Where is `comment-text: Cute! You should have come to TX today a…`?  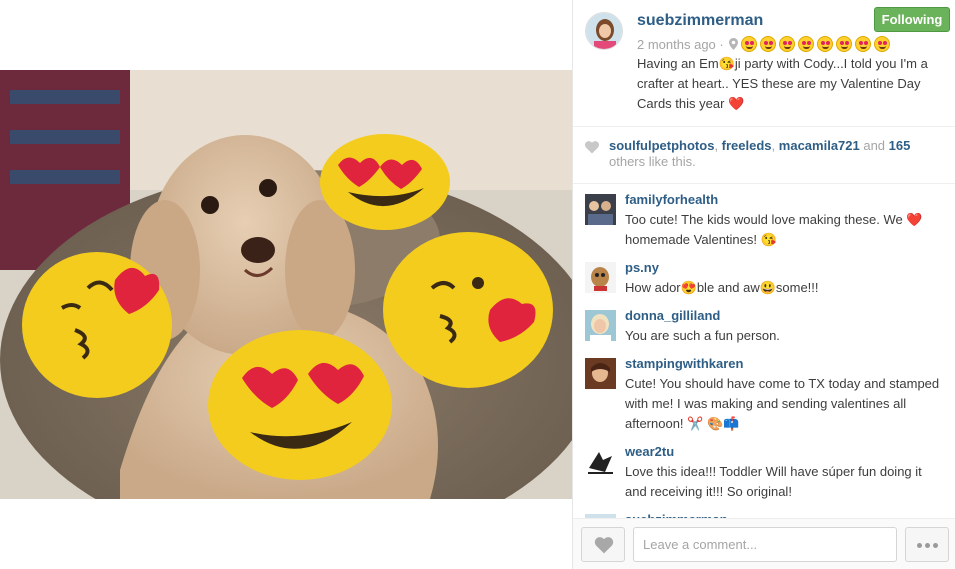 comment-text: Cute! You should have come to TX today a… is located at coordinates (782, 403).